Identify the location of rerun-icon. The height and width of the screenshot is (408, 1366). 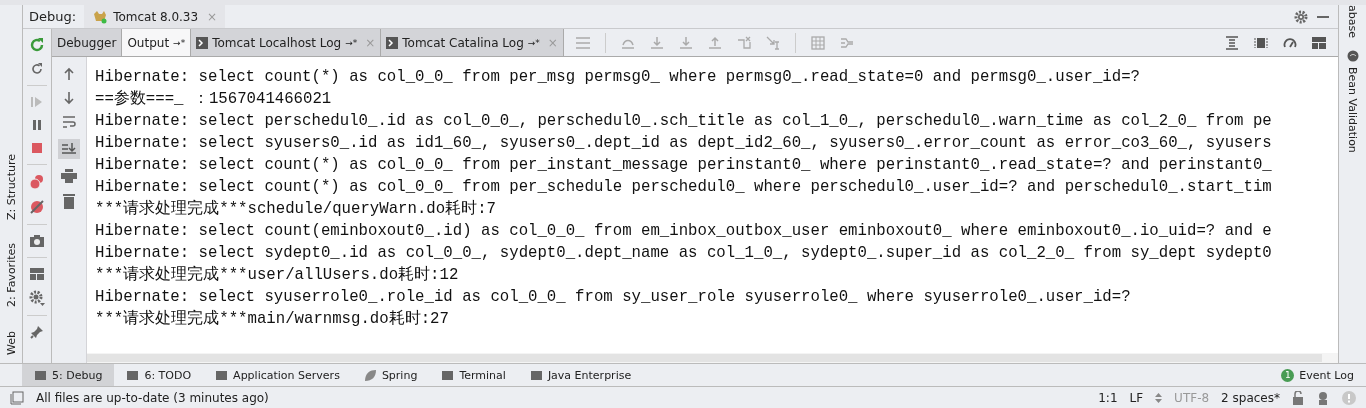
(37, 45).